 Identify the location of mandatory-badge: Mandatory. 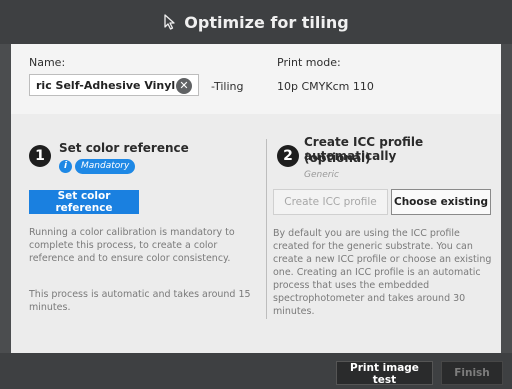
(105, 166).